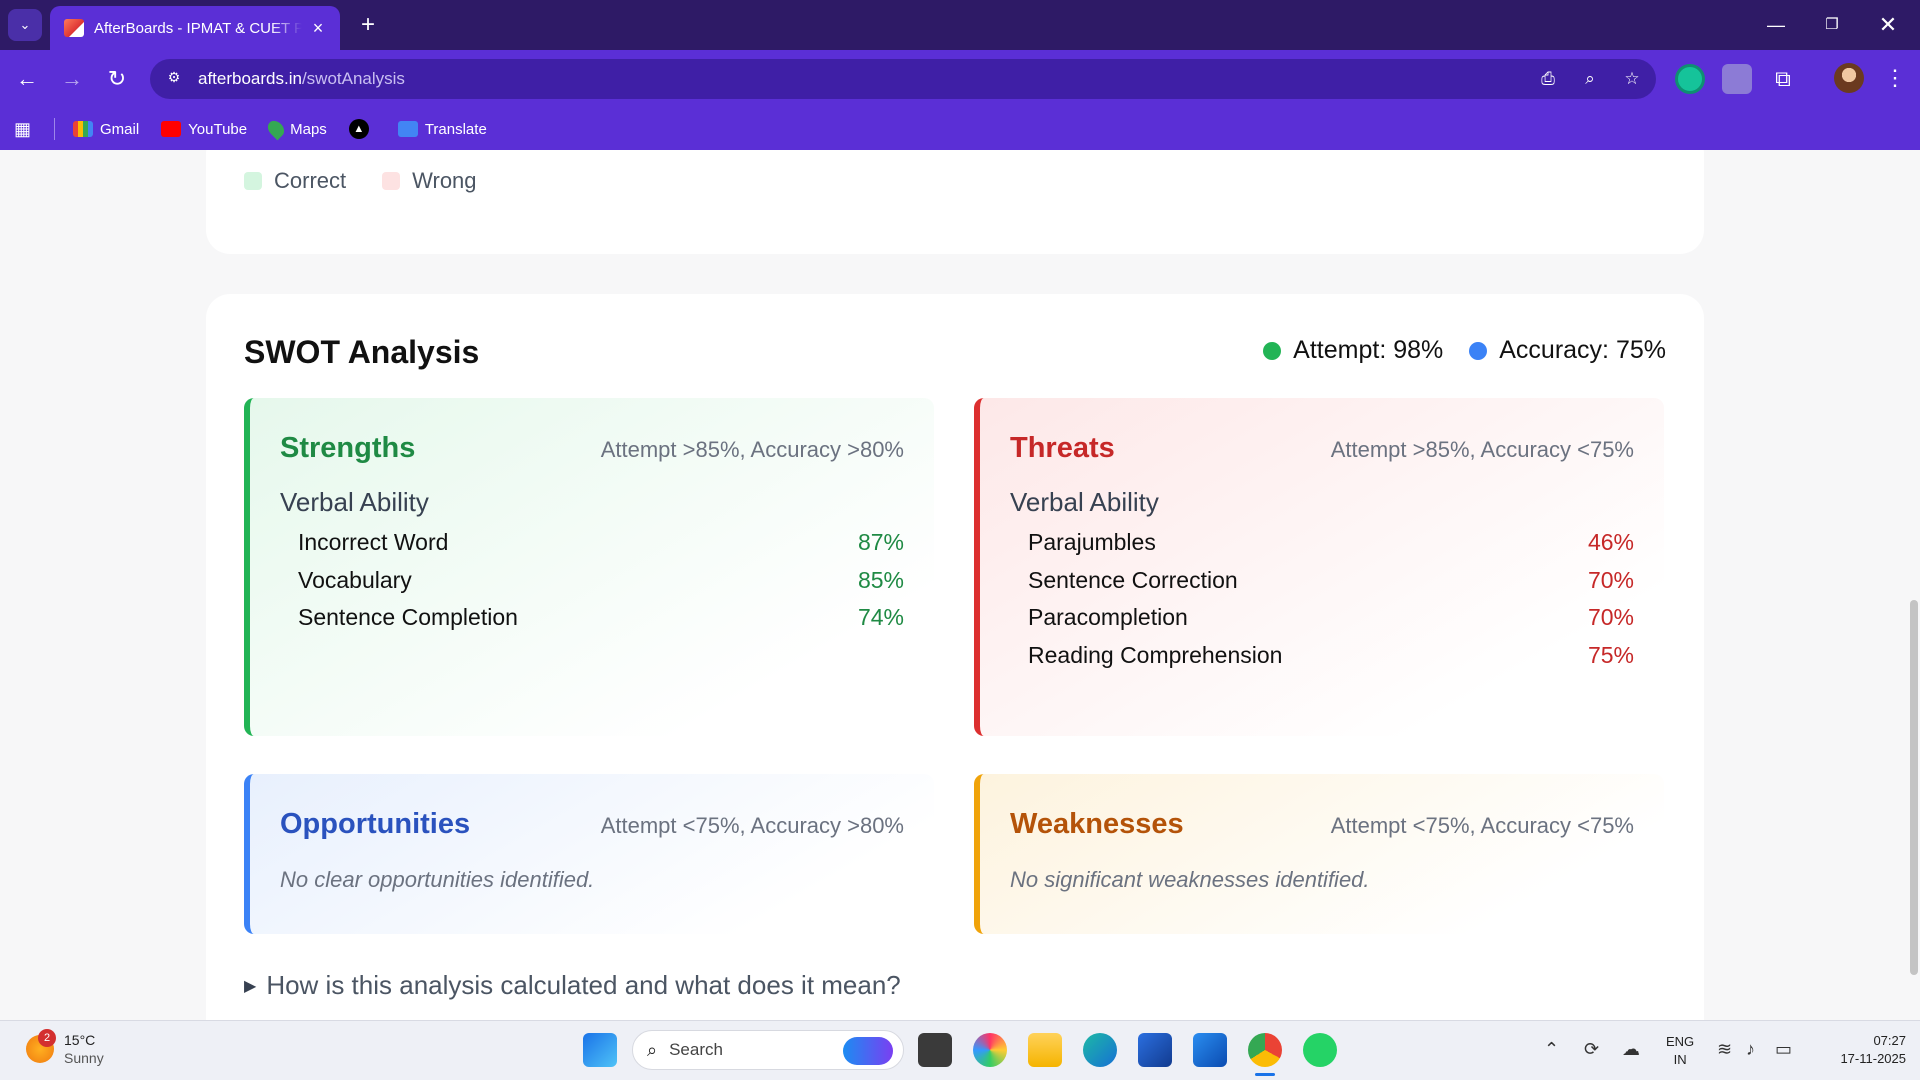 Image resolution: width=1920 pixels, height=1080 pixels. Describe the element at coordinates (1783, 79) in the screenshot. I see `extensions-puzzle-icon: ⧉` at that location.